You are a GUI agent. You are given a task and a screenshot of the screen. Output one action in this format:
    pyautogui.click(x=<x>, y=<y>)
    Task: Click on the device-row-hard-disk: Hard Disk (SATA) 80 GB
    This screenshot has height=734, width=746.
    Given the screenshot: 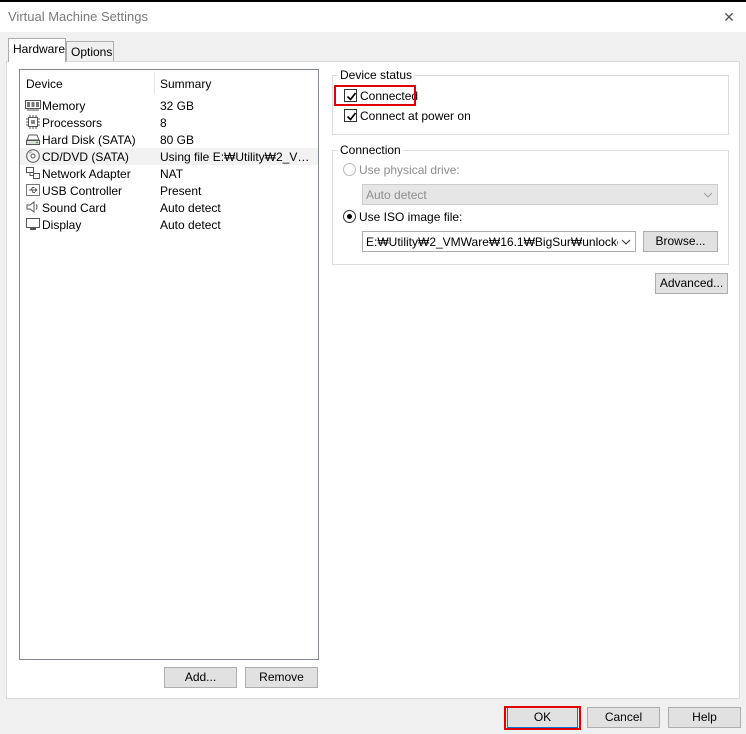 What is the action you would take?
    pyautogui.click(x=169, y=139)
    